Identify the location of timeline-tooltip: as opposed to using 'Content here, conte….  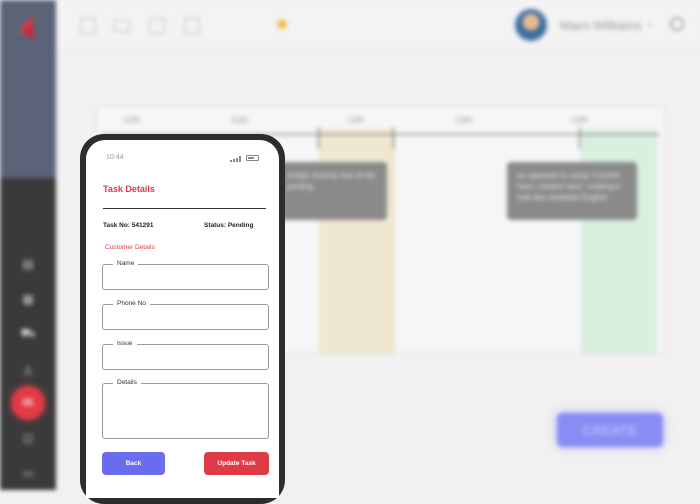
(572, 191).